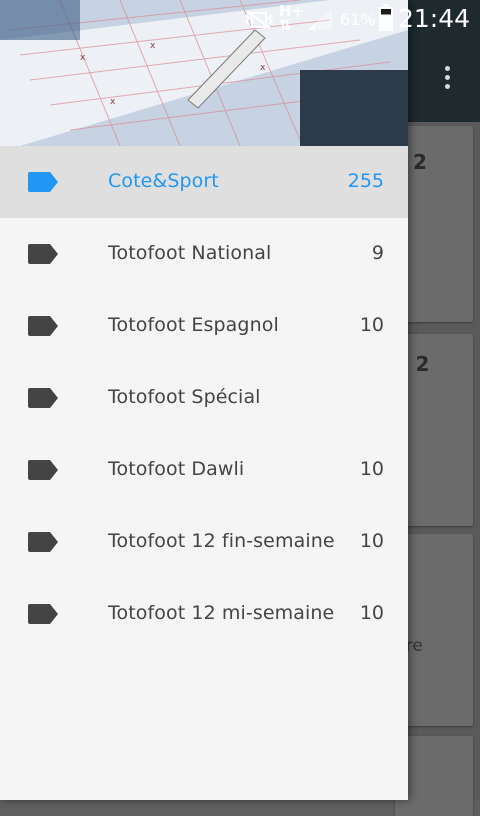 The width and height of the screenshot is (480, 816). I want to click on card-title-fragment: 2, so click(420, 162).